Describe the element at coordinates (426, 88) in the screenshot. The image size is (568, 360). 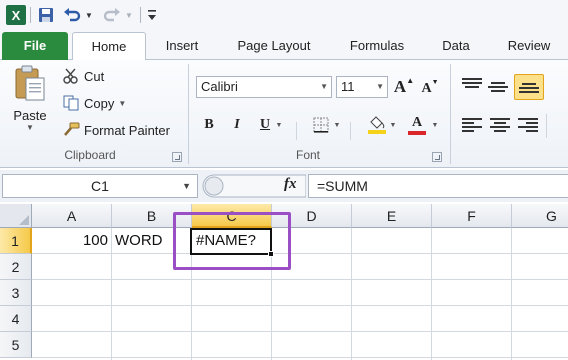
I see `shrink-font-label: A` at that location.